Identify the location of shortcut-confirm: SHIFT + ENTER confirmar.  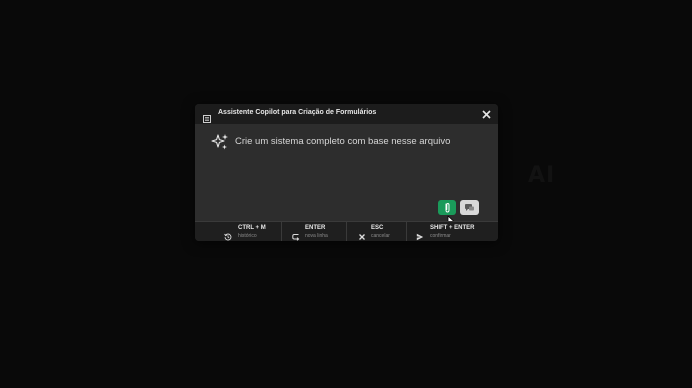
(452, 231).